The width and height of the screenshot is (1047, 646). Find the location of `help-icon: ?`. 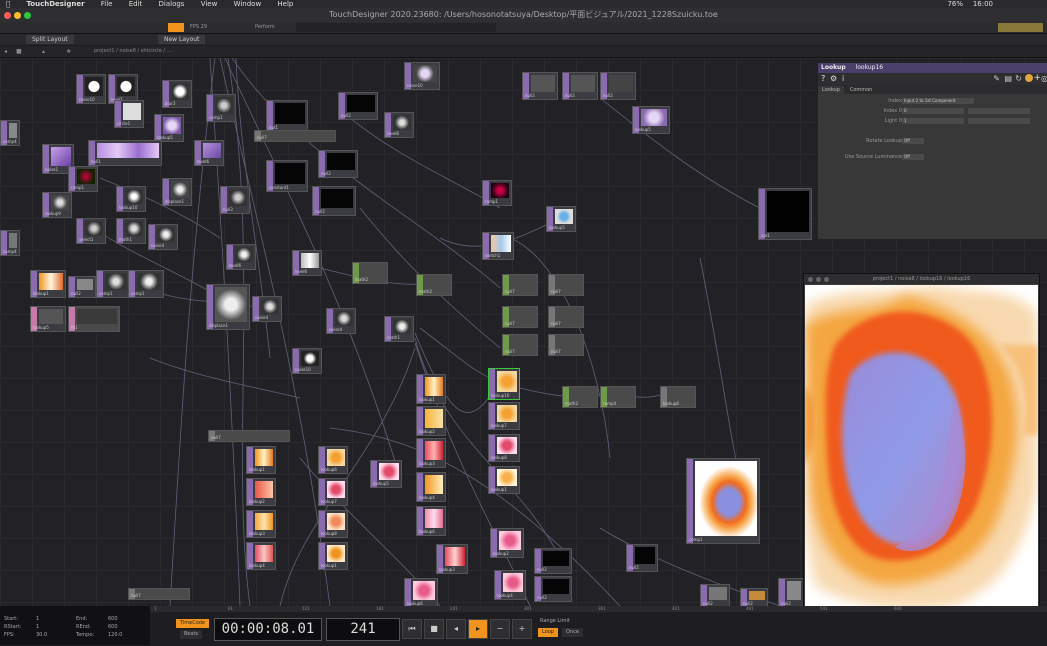

help-icon: ? is located at coordinates (823, 78).